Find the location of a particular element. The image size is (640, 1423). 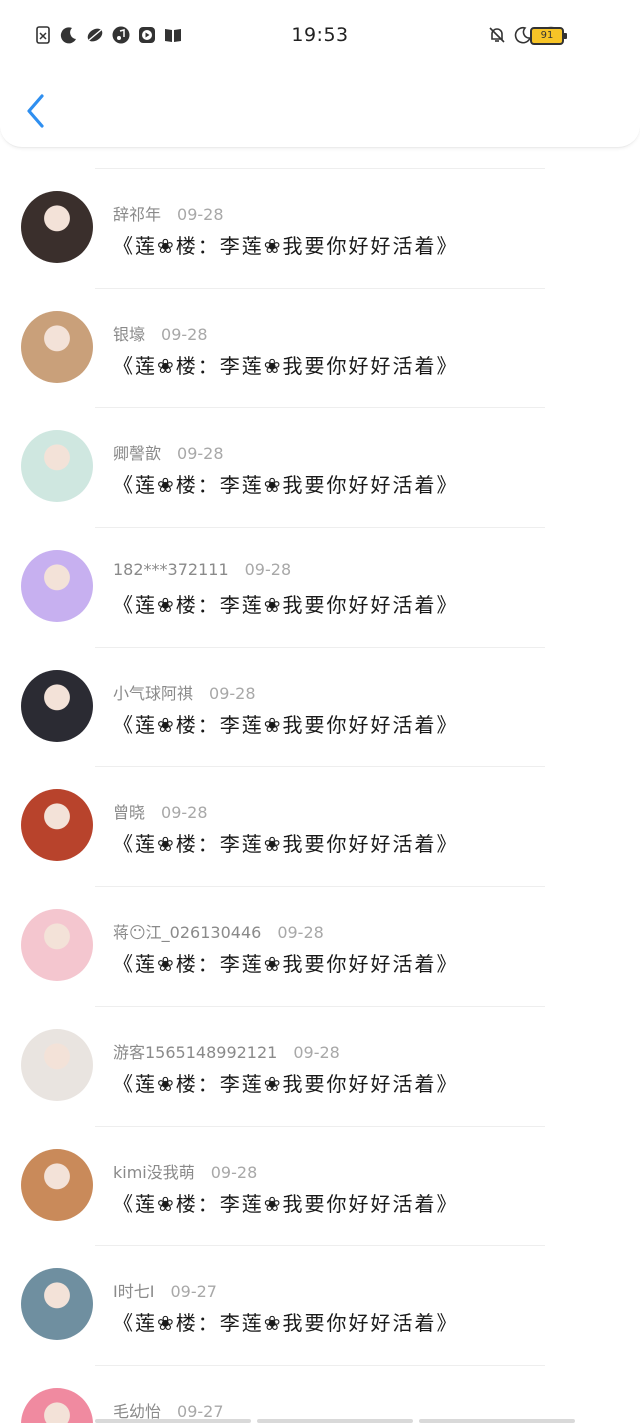

comment-item: 卿謦歆 09-28 《莲❀楼：李莲❀我要你好好活着》 is located at coordinates (320, 447).